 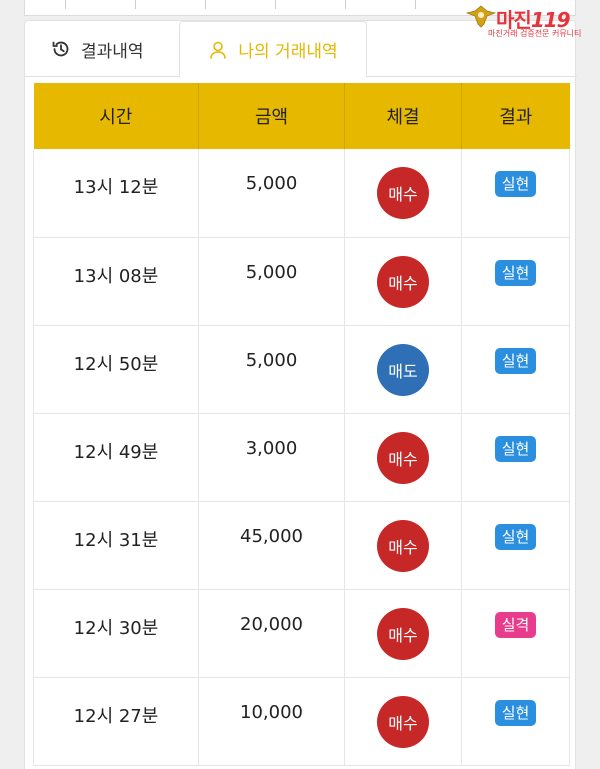 What do you see at coordinates (271, 457) in the screenshot?
I see `cell-amount: 3,000` at bounding box center [271, 457].